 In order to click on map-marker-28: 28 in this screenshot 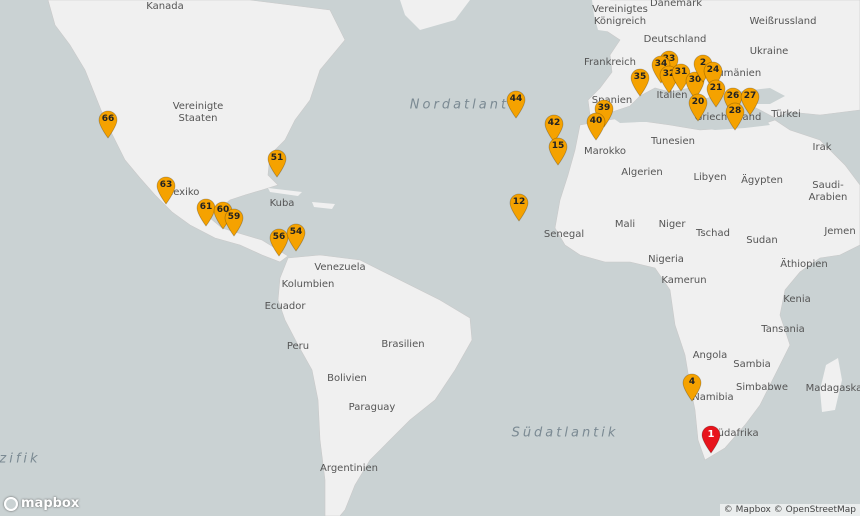, I will do `click(735, 116)`.